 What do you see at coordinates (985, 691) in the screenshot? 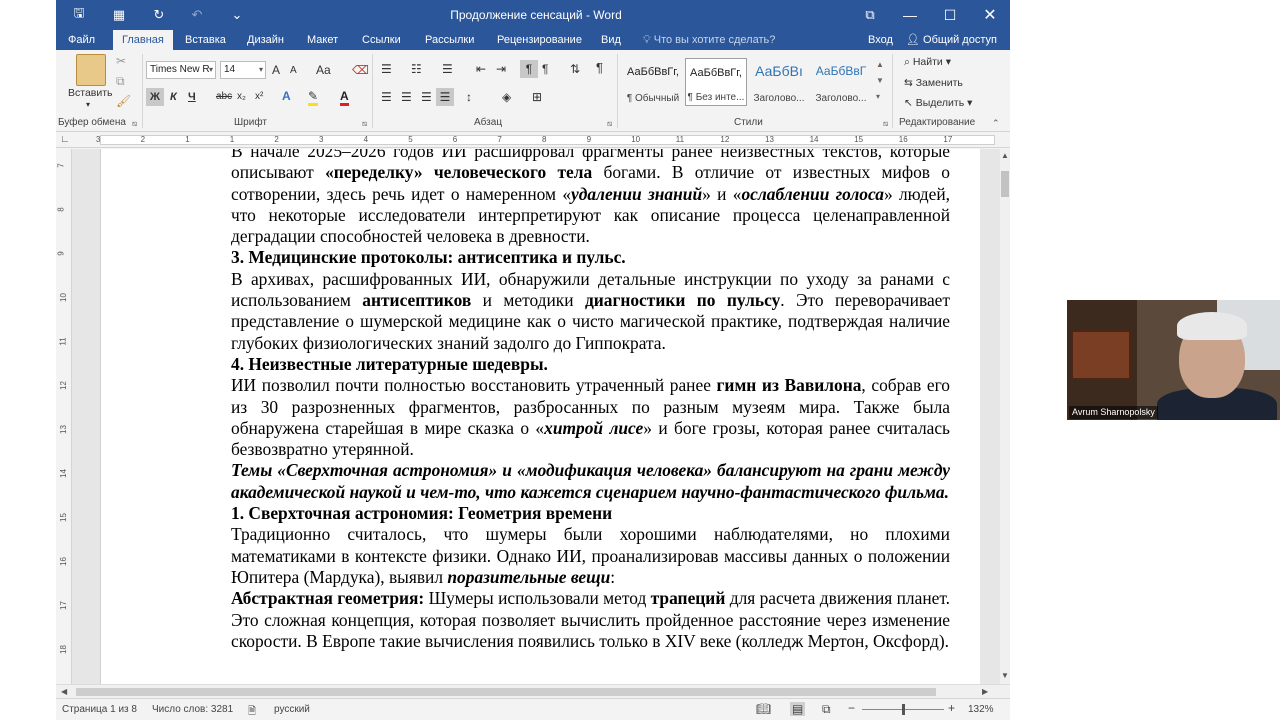
I see `scroll-right-icon: ▶` at bounding box center [985, 691].